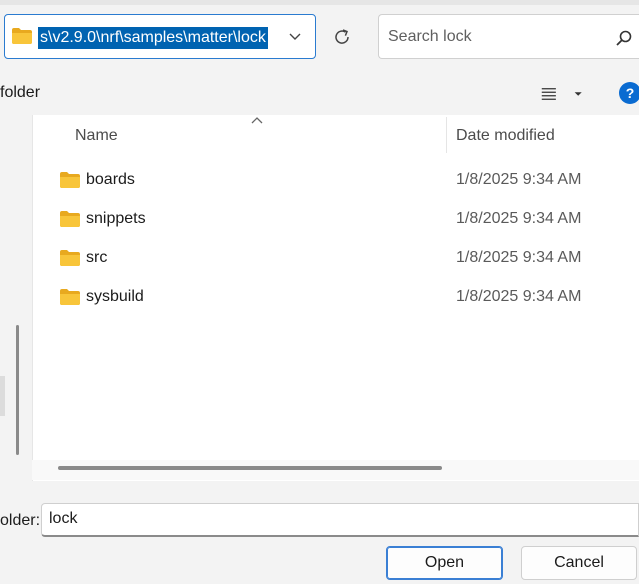 The height and width of the screenshot is (584, 639). What do you see at coordinates (335, 297) in the screenshot?
I see `list-item: sysbuild 1/8/2025 9:34 AM` at bounding box center [335, 297].